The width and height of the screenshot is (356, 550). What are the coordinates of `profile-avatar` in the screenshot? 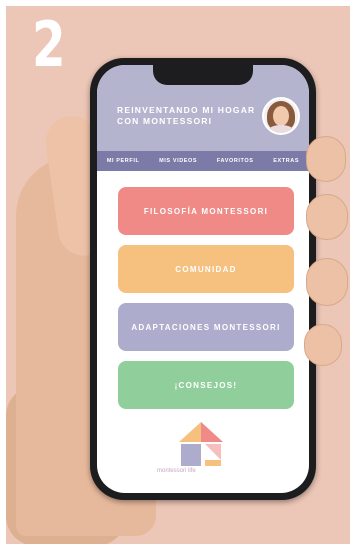 It's located at (281, 116).